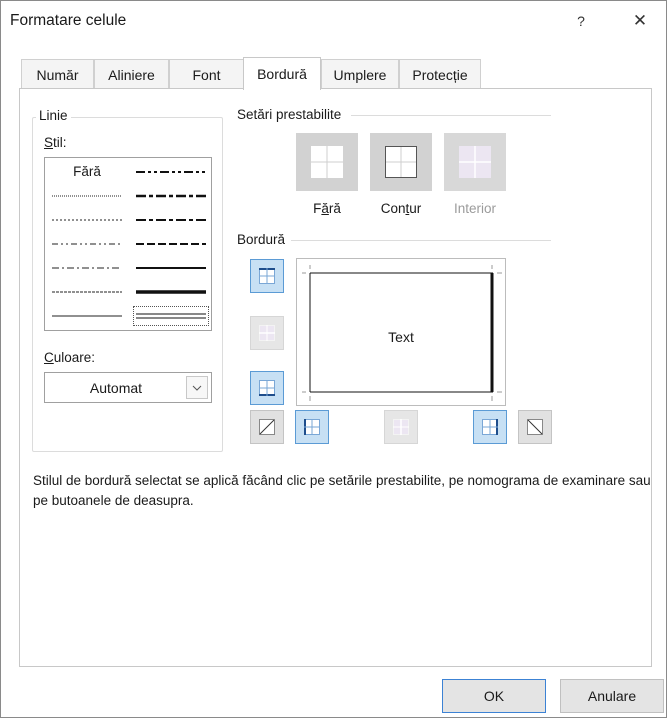 This screenshot has width=667, height=718. Describe the element at coordinates (289, 114) in the screenshot. I see `presets-title: Setări prestabilite` at that location.